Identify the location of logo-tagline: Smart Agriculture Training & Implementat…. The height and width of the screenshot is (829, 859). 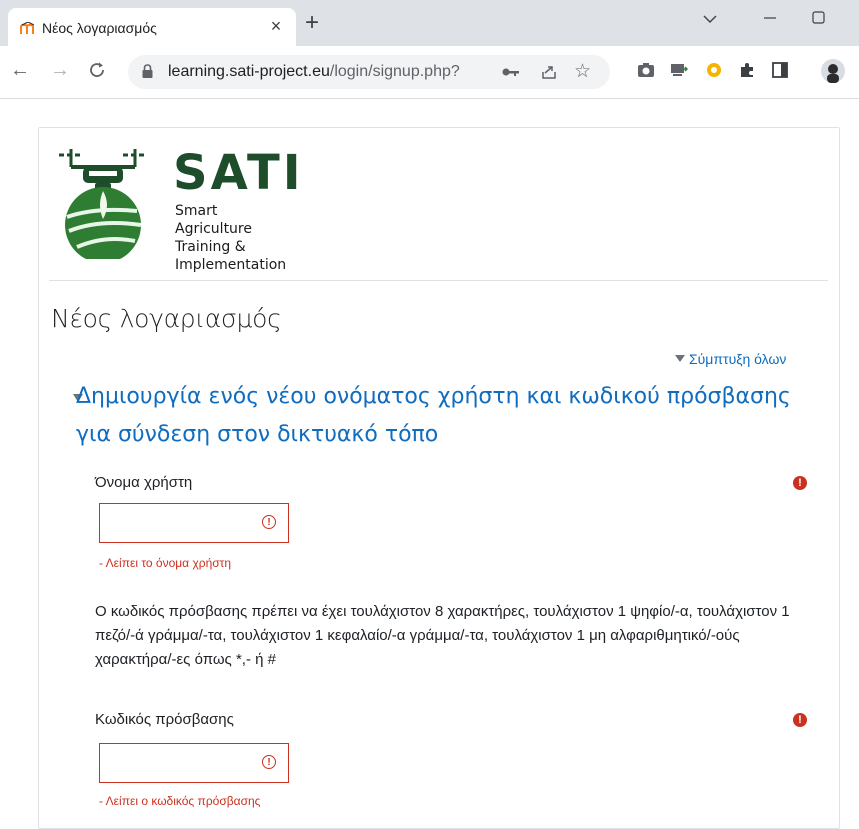
(235, 238).